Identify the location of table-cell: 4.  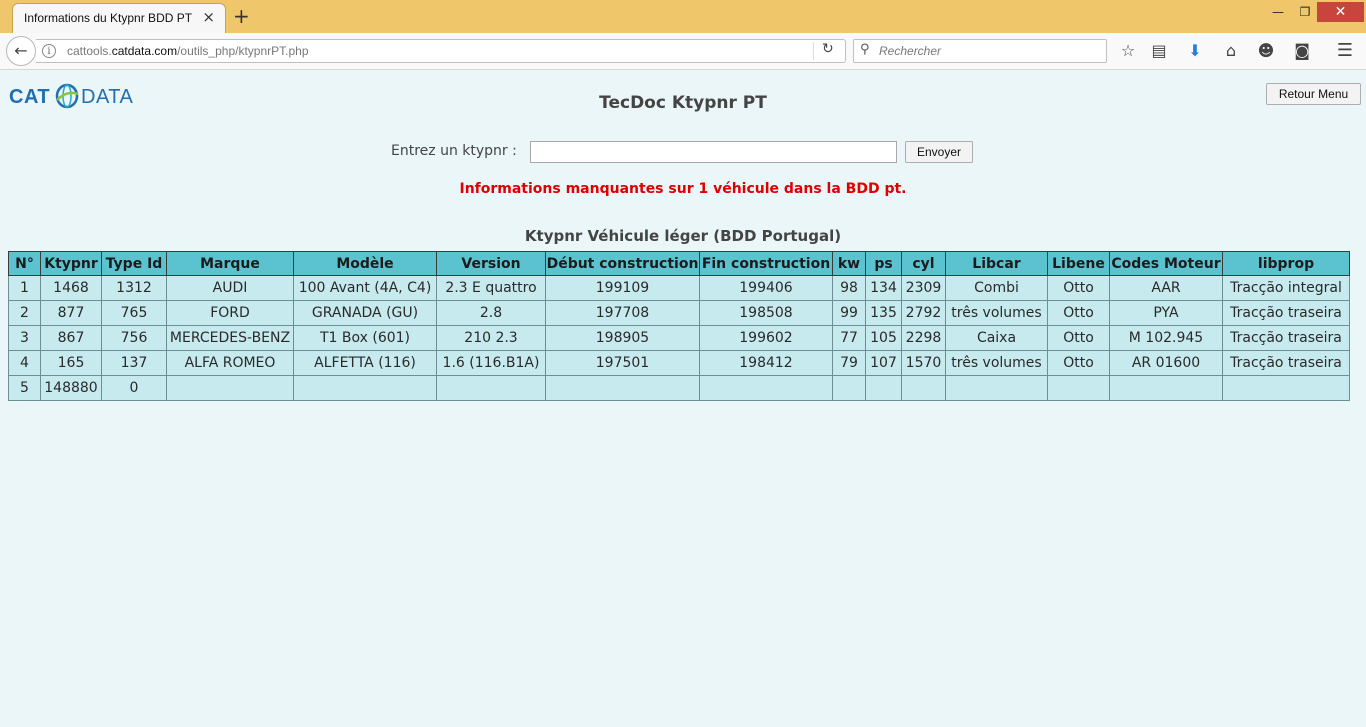
(24, 363).